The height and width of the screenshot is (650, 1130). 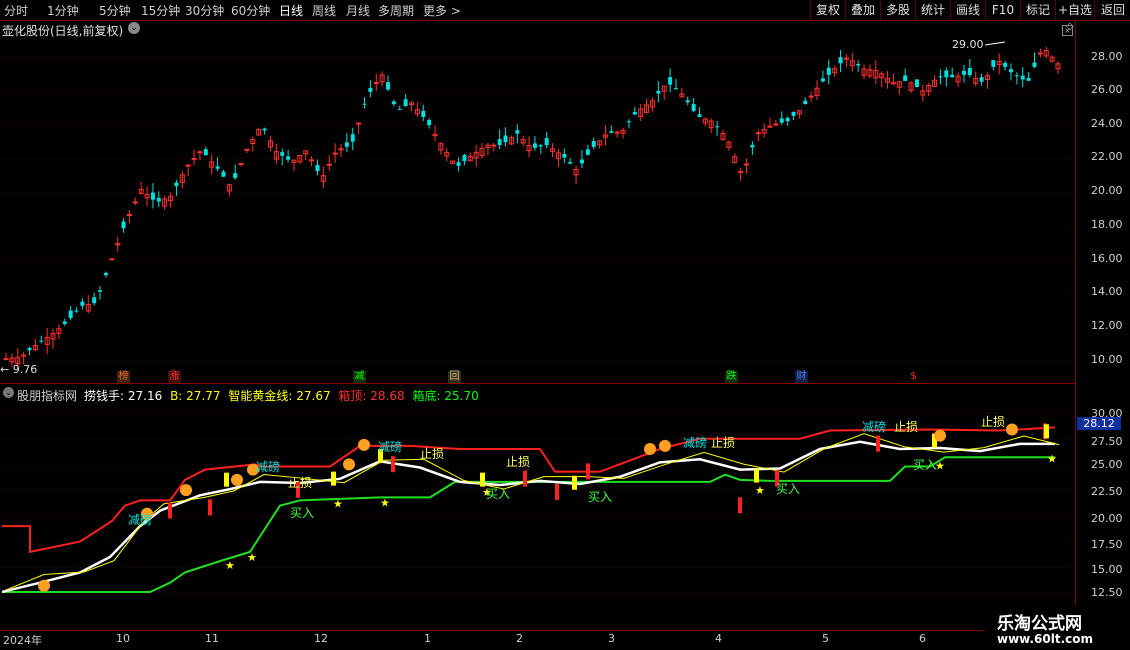 What do you see at coordinates (174, 377) in the screenshot?
I see `event-badge-up: 涨` at bounding box center [174, 377].